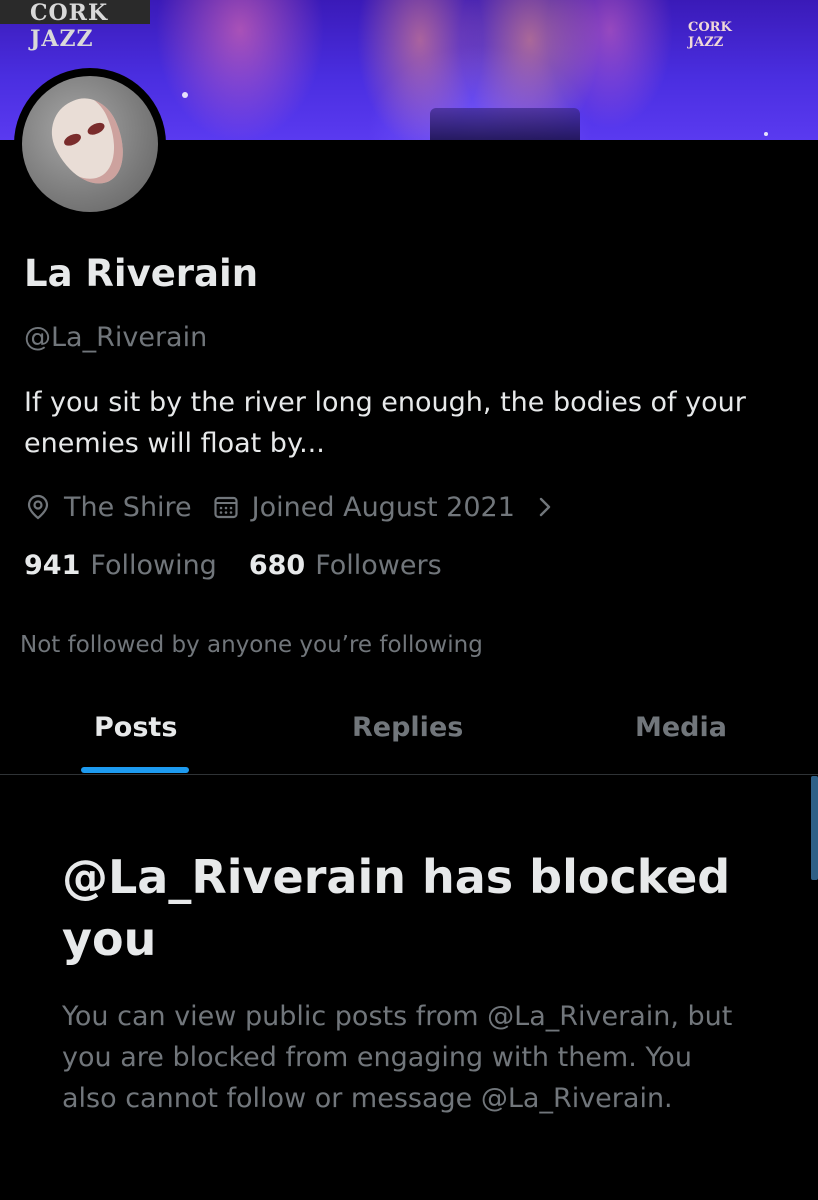  I want to click on joined-date: Joined August 2021, so click(391, 507).